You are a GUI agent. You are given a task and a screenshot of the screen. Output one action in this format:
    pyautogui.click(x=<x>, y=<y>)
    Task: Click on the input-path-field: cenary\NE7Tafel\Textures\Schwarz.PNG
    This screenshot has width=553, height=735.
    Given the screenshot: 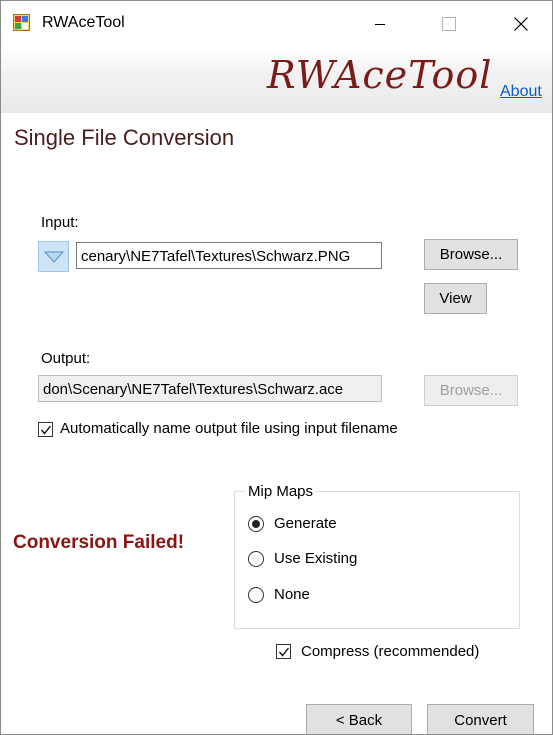 What is the action you would take?
    pyautogui.click(x=229, y=255)
    